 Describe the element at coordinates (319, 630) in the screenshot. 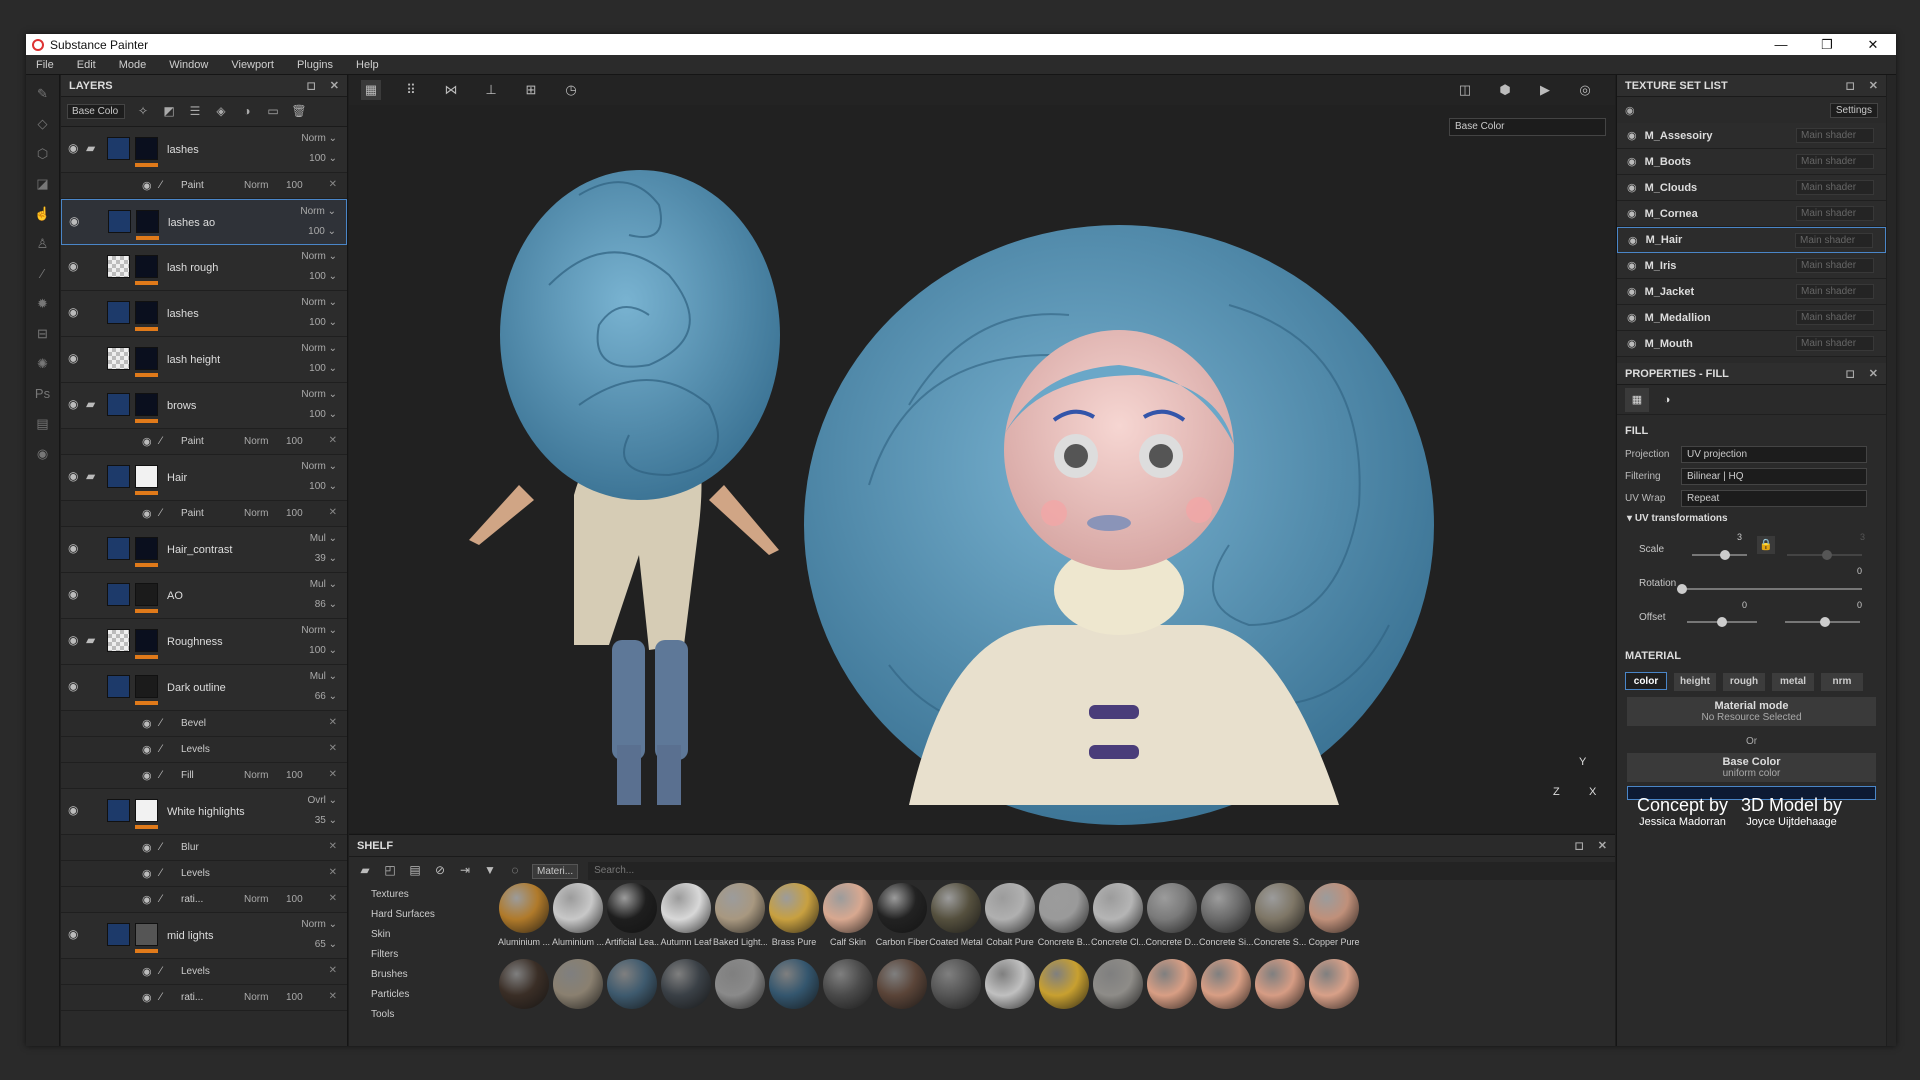

I see `blend-mode: Norm ⌄` at that location.